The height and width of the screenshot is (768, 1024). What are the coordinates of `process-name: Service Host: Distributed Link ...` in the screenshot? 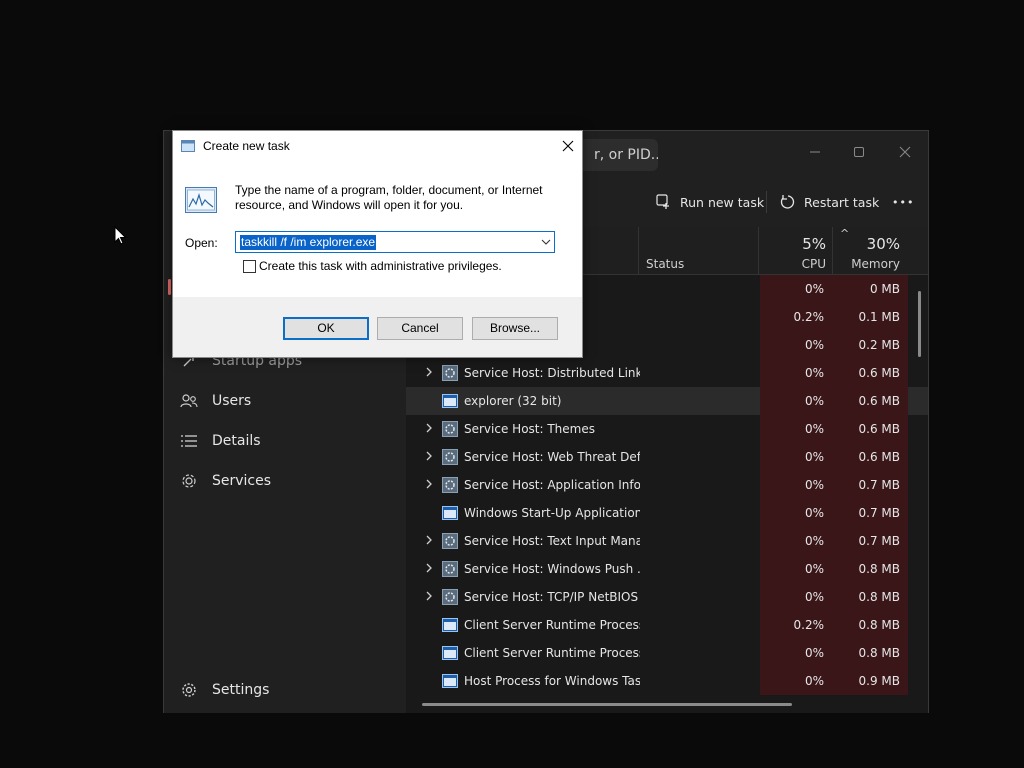 It's located at (552, 373).